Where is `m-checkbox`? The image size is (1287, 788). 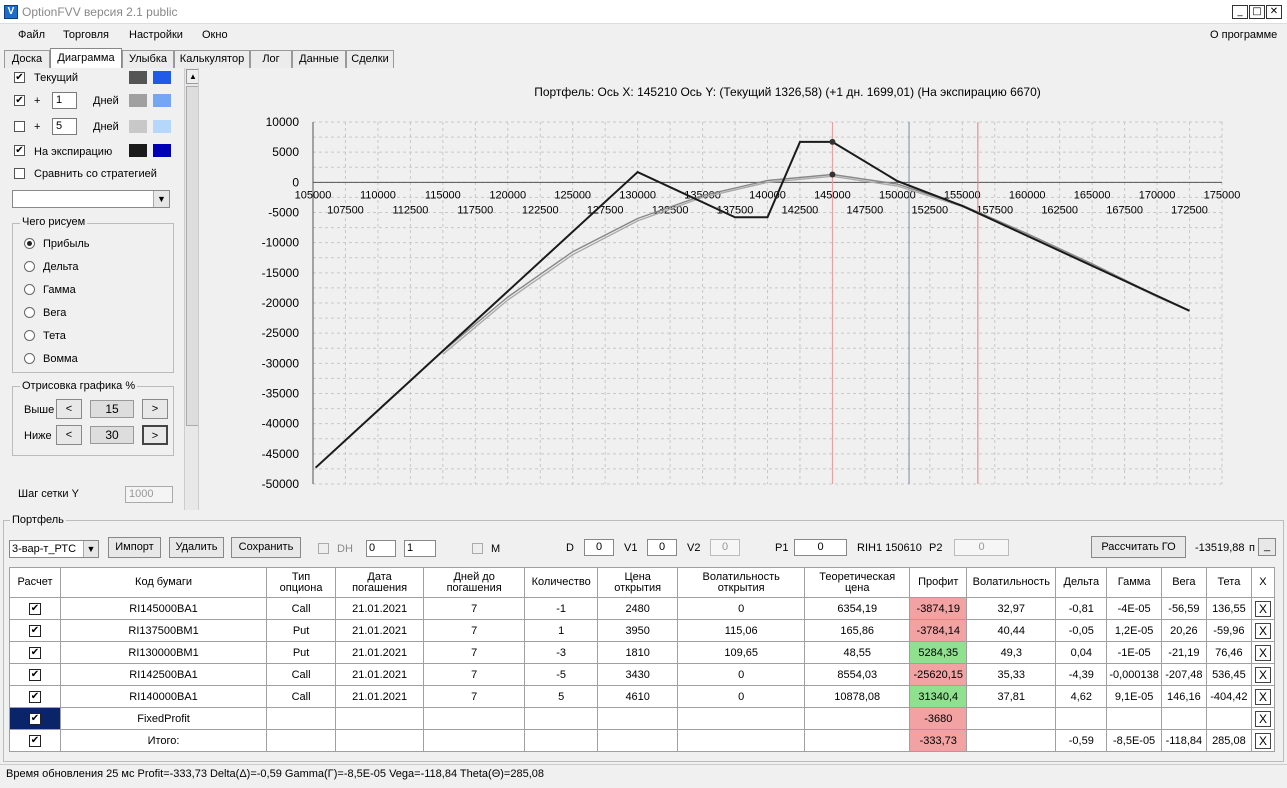
m-checkbox is located at coordinates (477, 548).